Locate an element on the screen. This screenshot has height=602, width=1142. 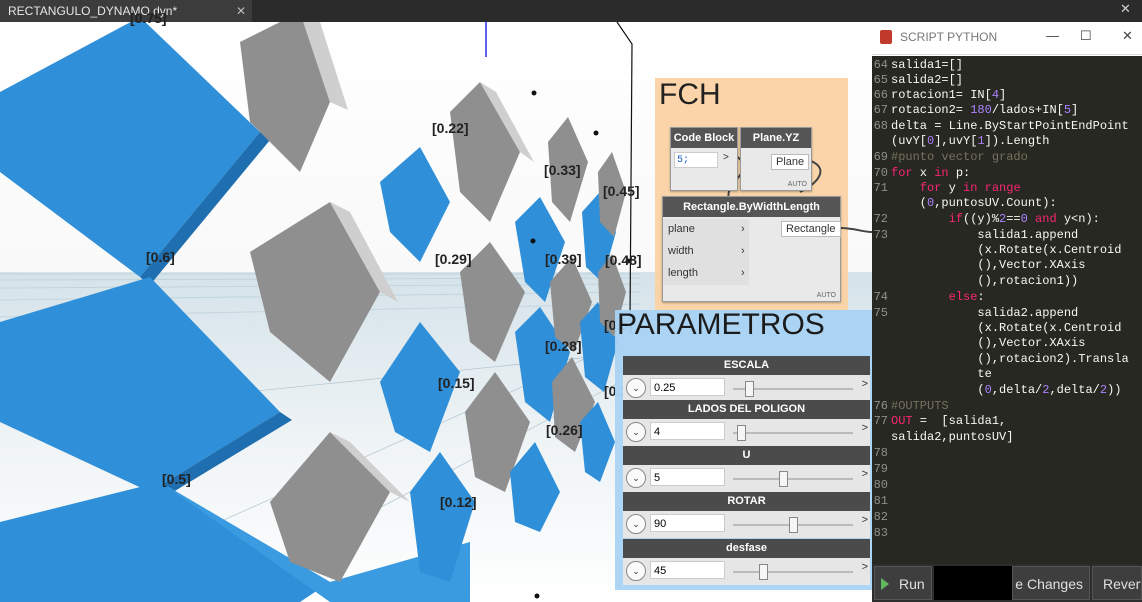
code-block-node: Code Block 5; > is located at coordinates (704, 159).